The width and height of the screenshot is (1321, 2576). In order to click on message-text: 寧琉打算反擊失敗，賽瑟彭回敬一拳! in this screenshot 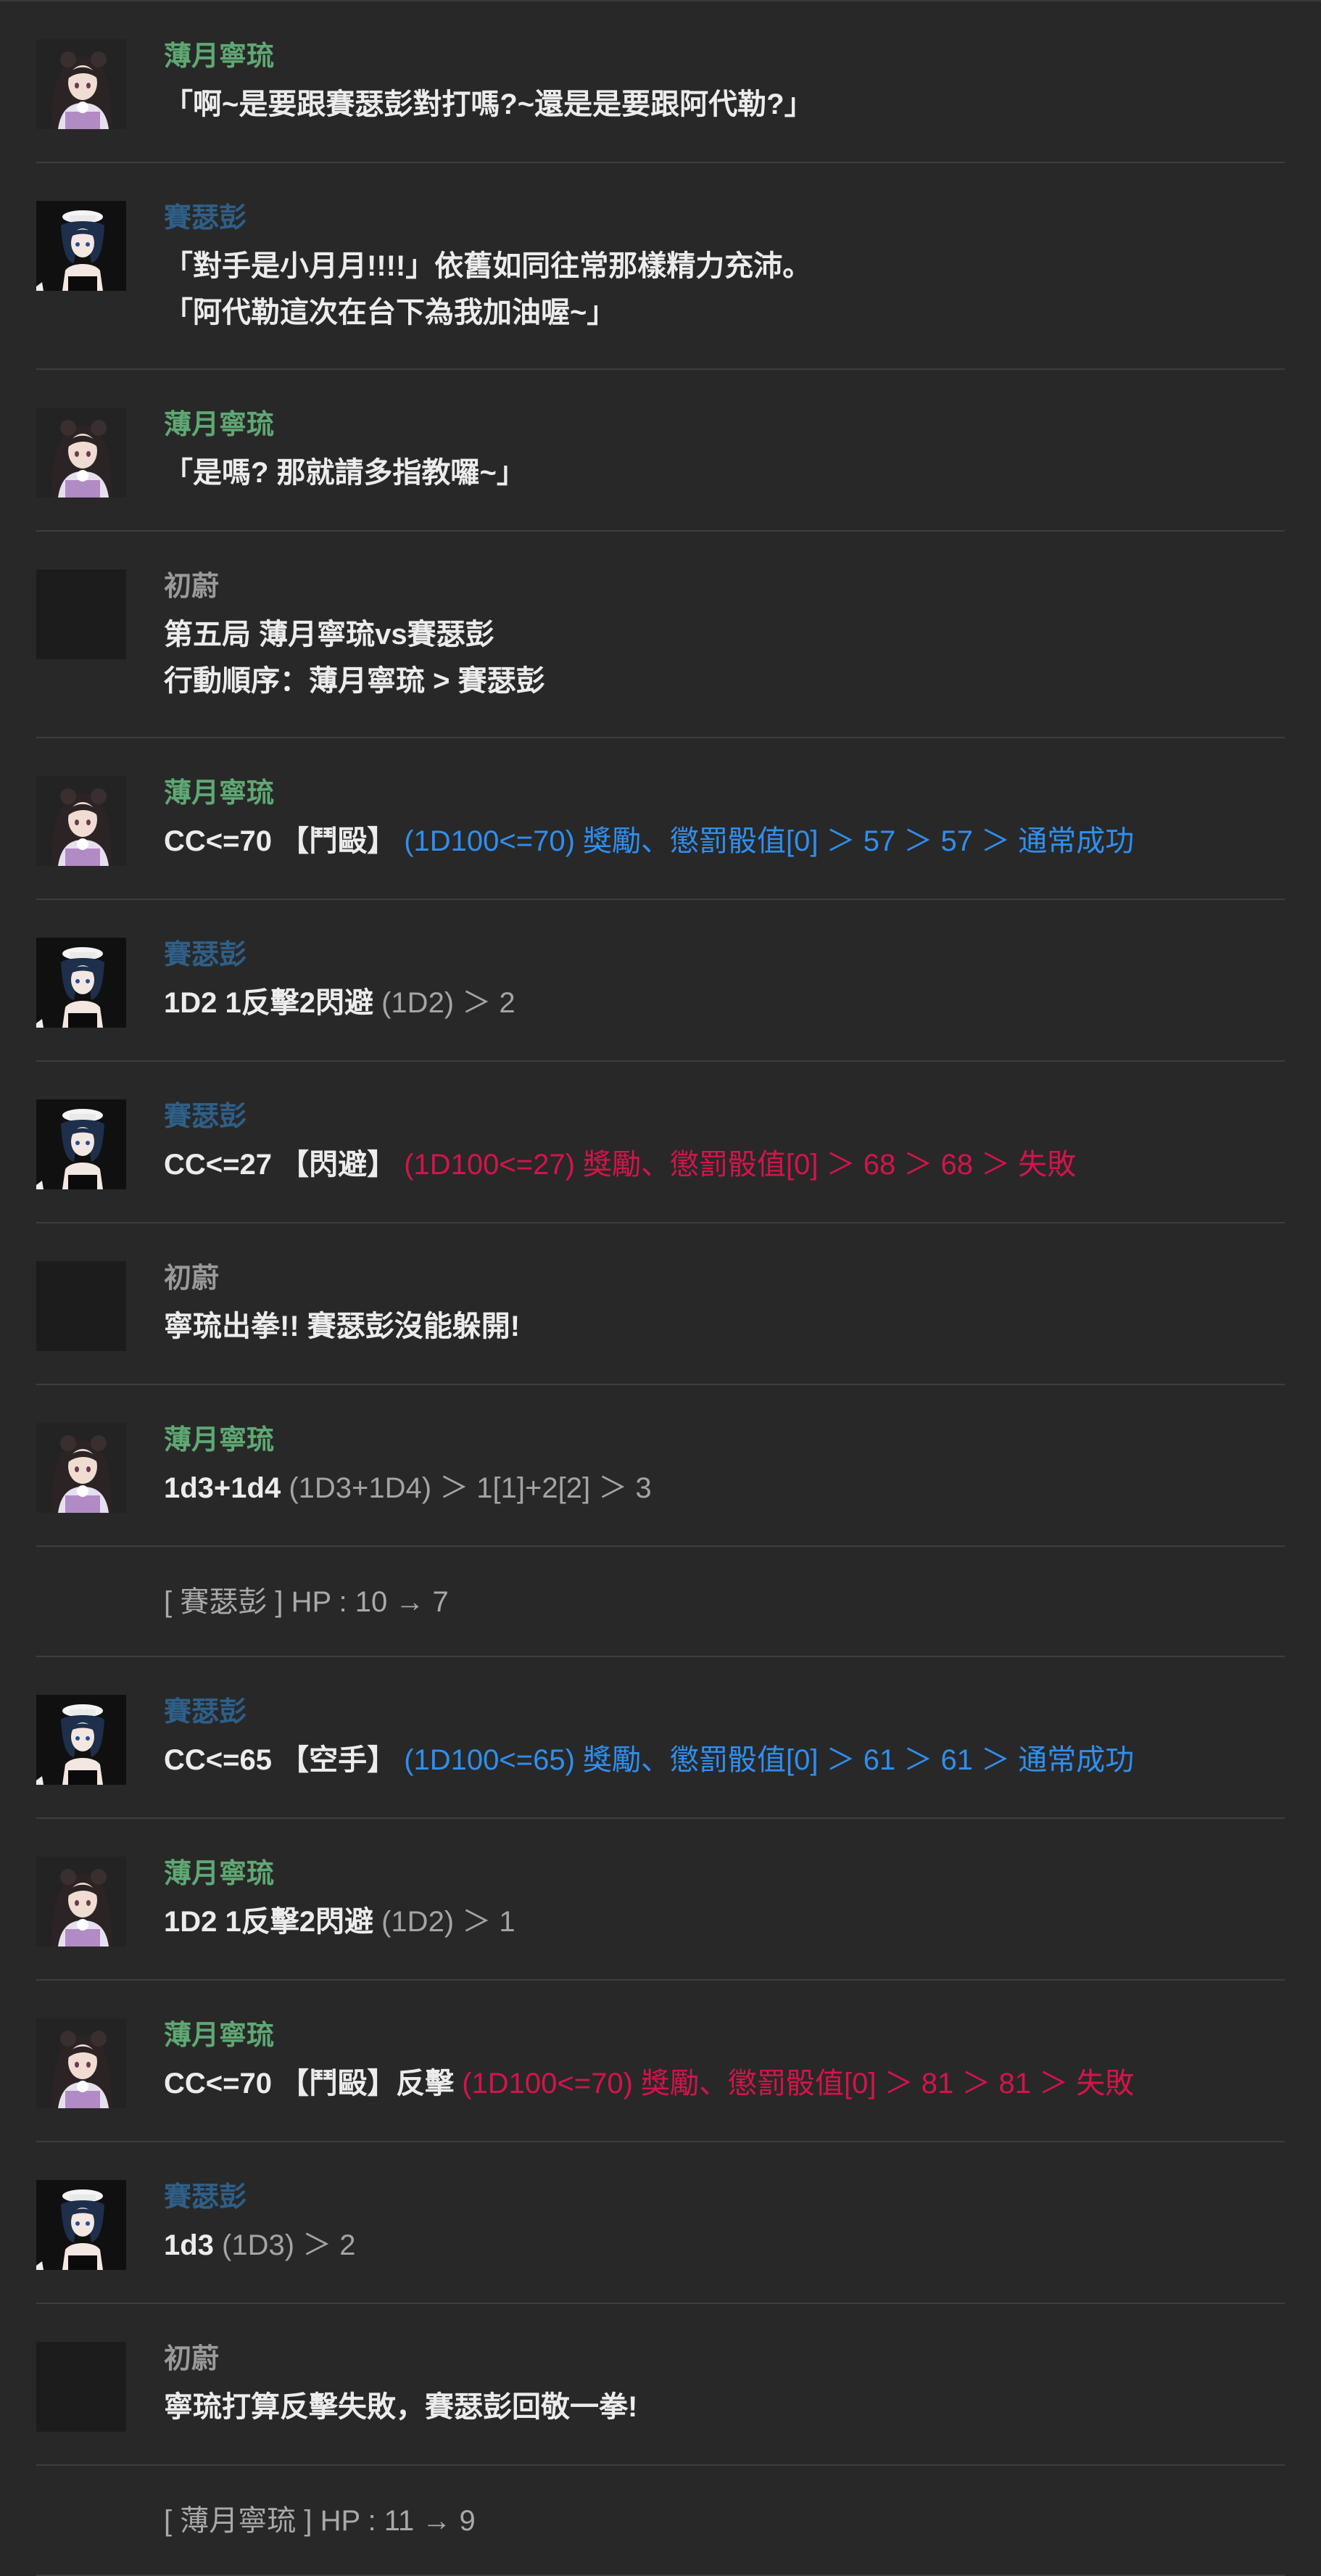, I will do `click(400, 2407)`.